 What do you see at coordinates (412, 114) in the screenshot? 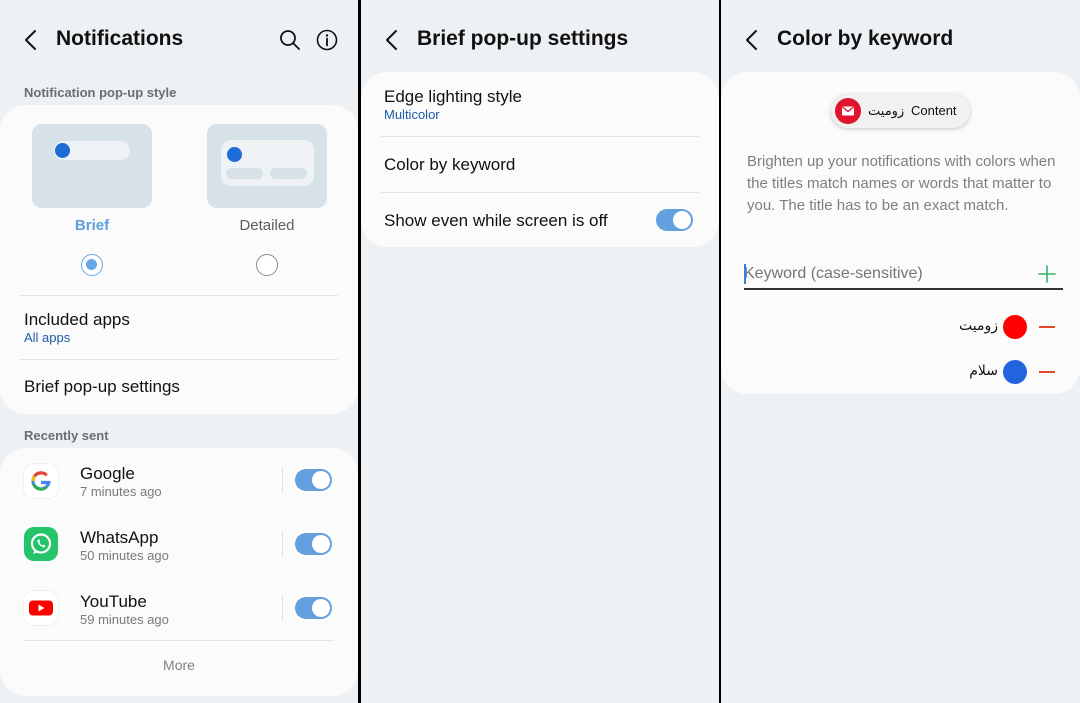
I see `edge-lighting-value: Multicolor` at bounding box center [412, 114].